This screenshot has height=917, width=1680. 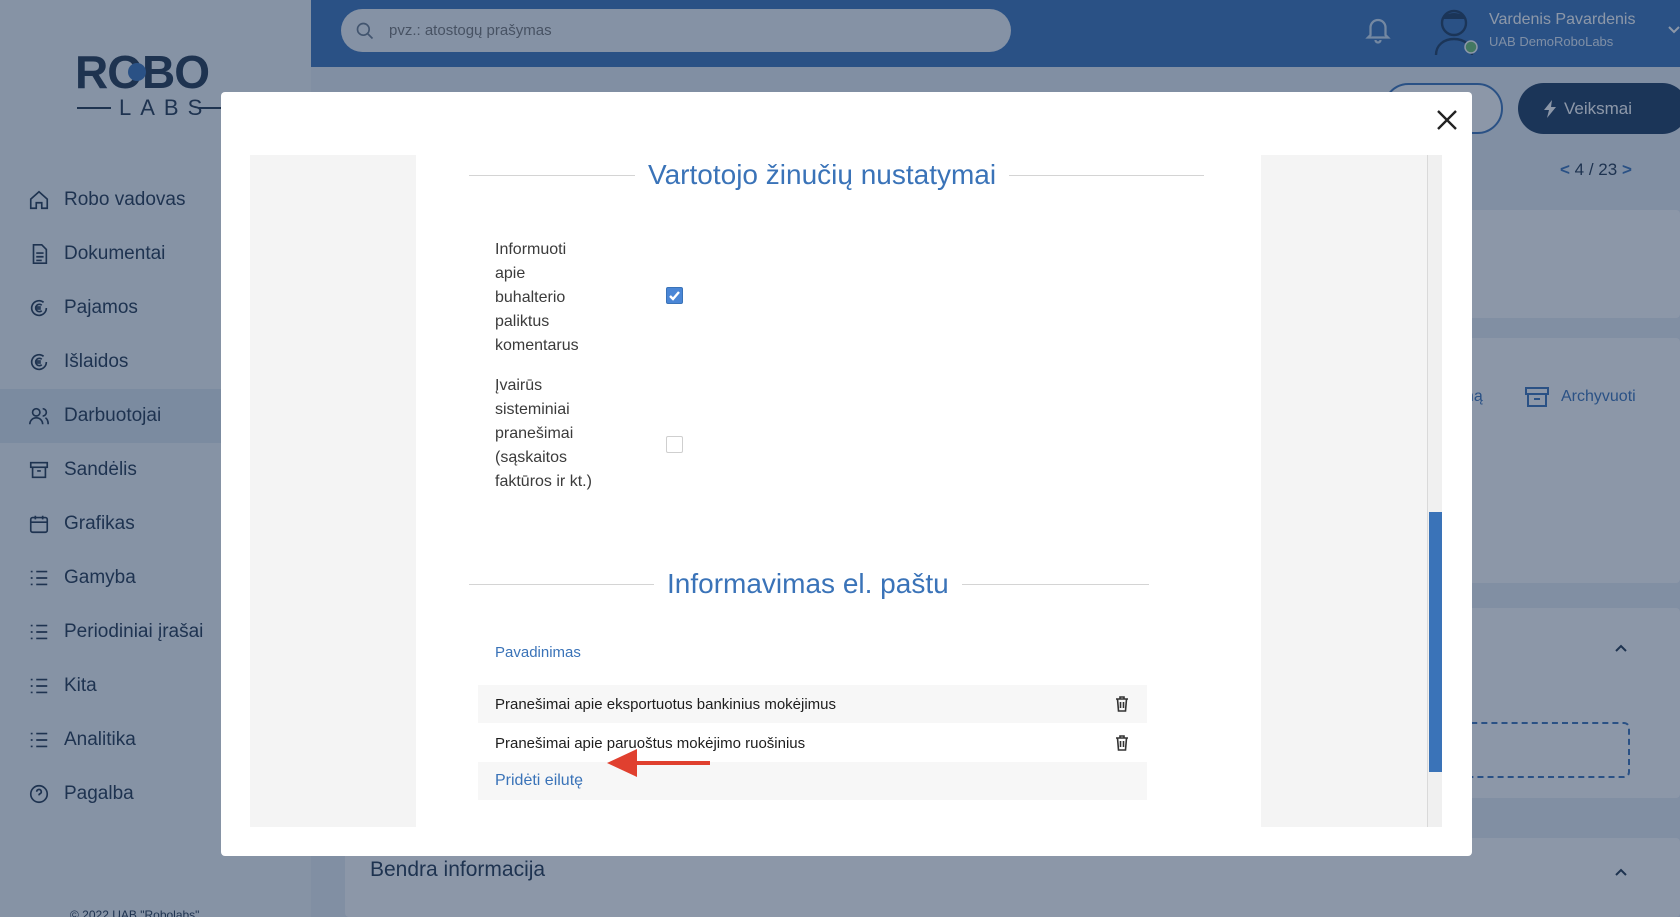 What do you see at coordinates (674, 444) in the screenshot?
I see `system-messages-checkbox` at bounding box center [674, 444].